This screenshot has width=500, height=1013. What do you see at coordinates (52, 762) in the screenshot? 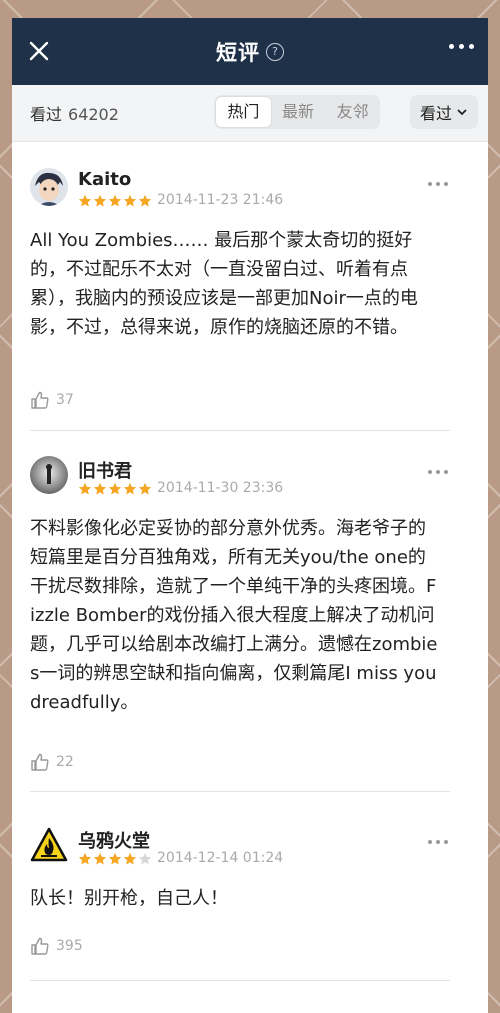
I see `like-button: 22` at bounding box center [52, 762].